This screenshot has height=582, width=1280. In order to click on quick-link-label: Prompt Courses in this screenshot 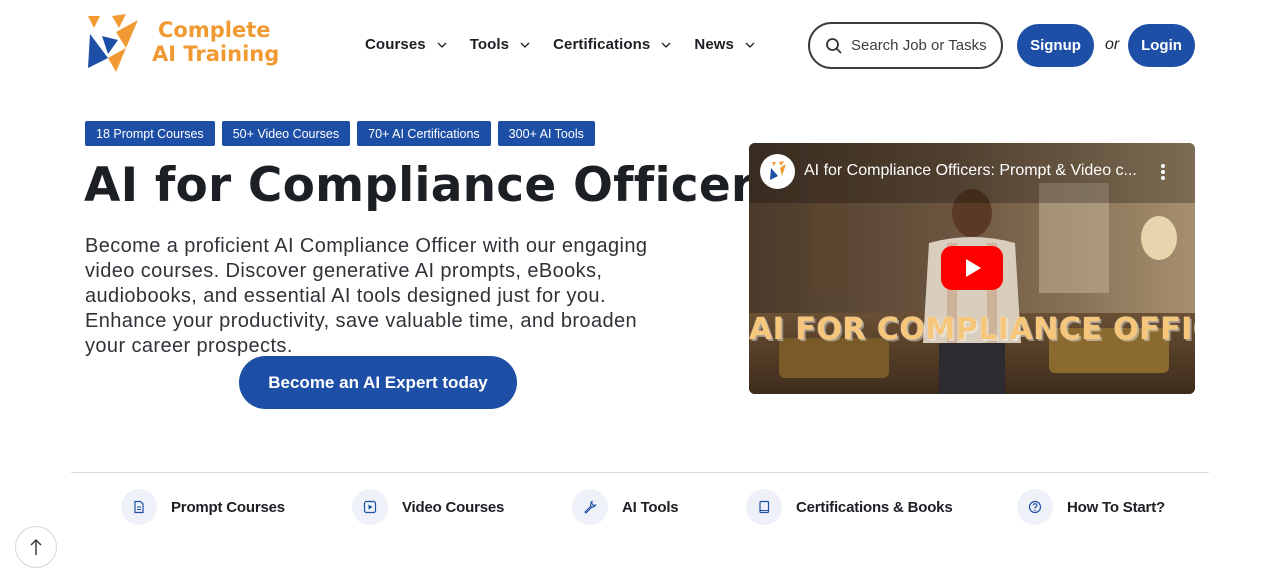, I will do `click(228, 507)`.